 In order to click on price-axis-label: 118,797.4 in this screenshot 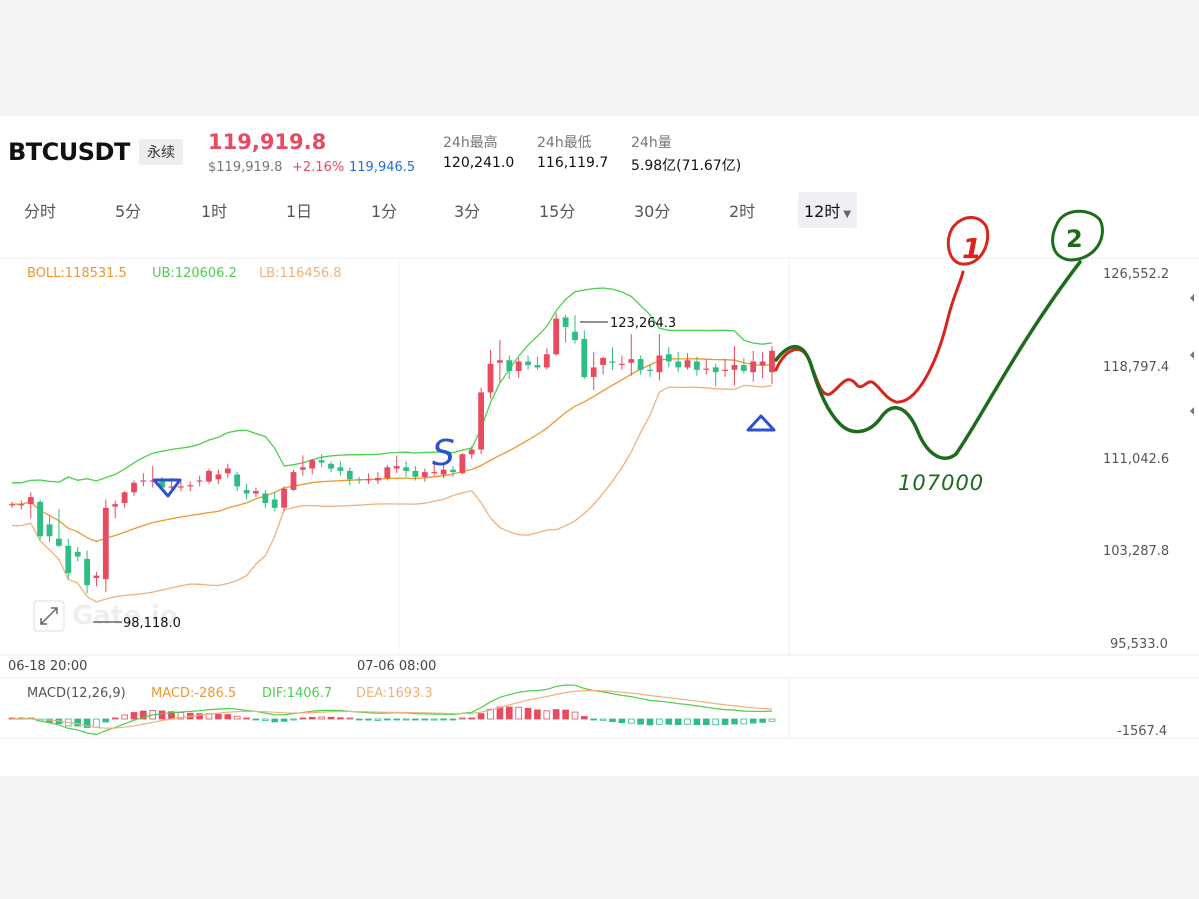, I will do `click(1136, 367)`.